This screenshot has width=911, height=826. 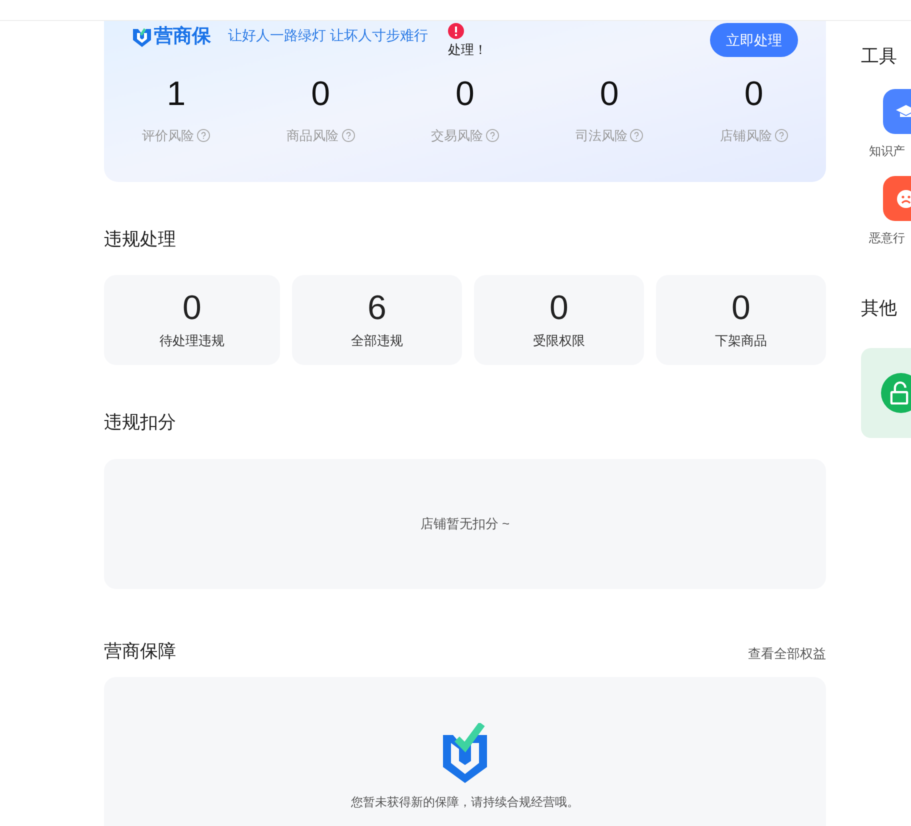 What do you see at coordinates (312, 136) in the screenshot?
I see `risk-label: 商品风险` at bounding box center [312, 136].